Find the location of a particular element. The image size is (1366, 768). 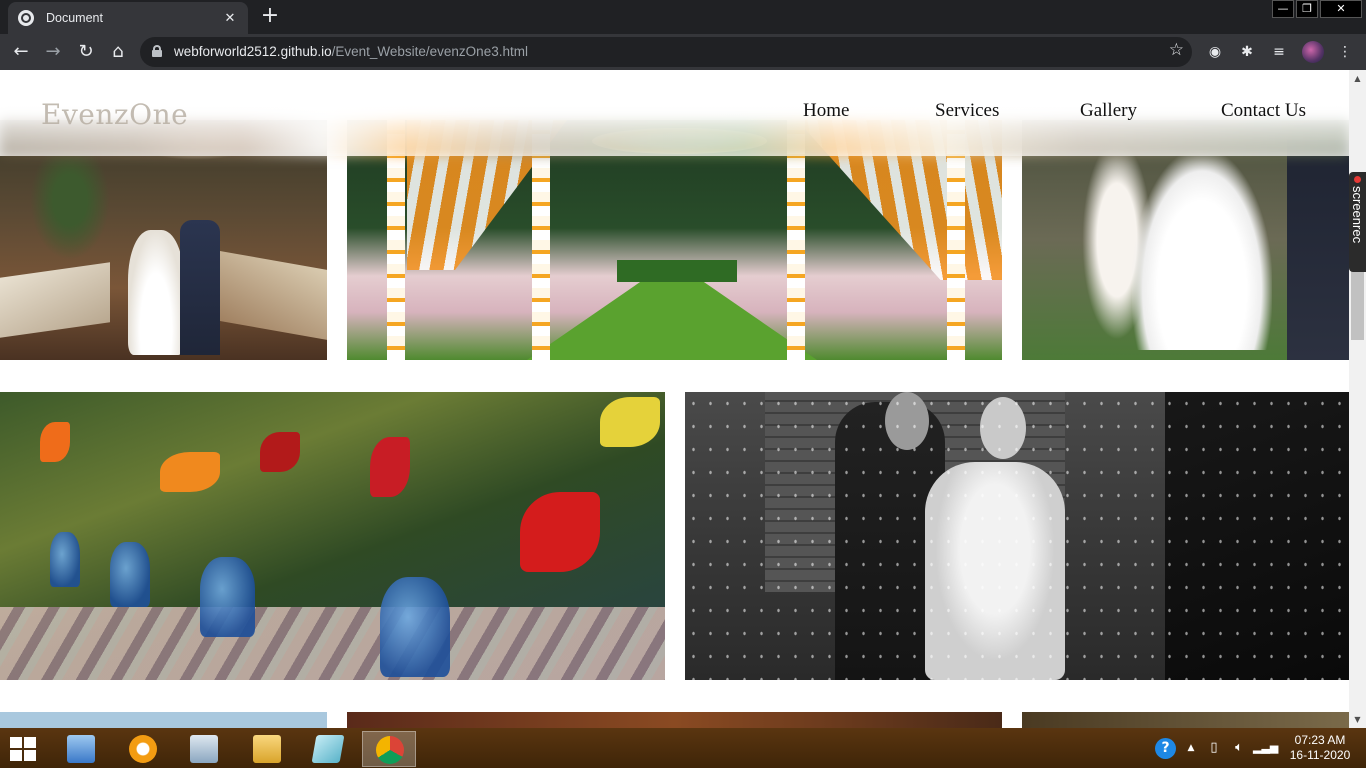

home-icon: ⌂ is located at coordinates (118, 52).